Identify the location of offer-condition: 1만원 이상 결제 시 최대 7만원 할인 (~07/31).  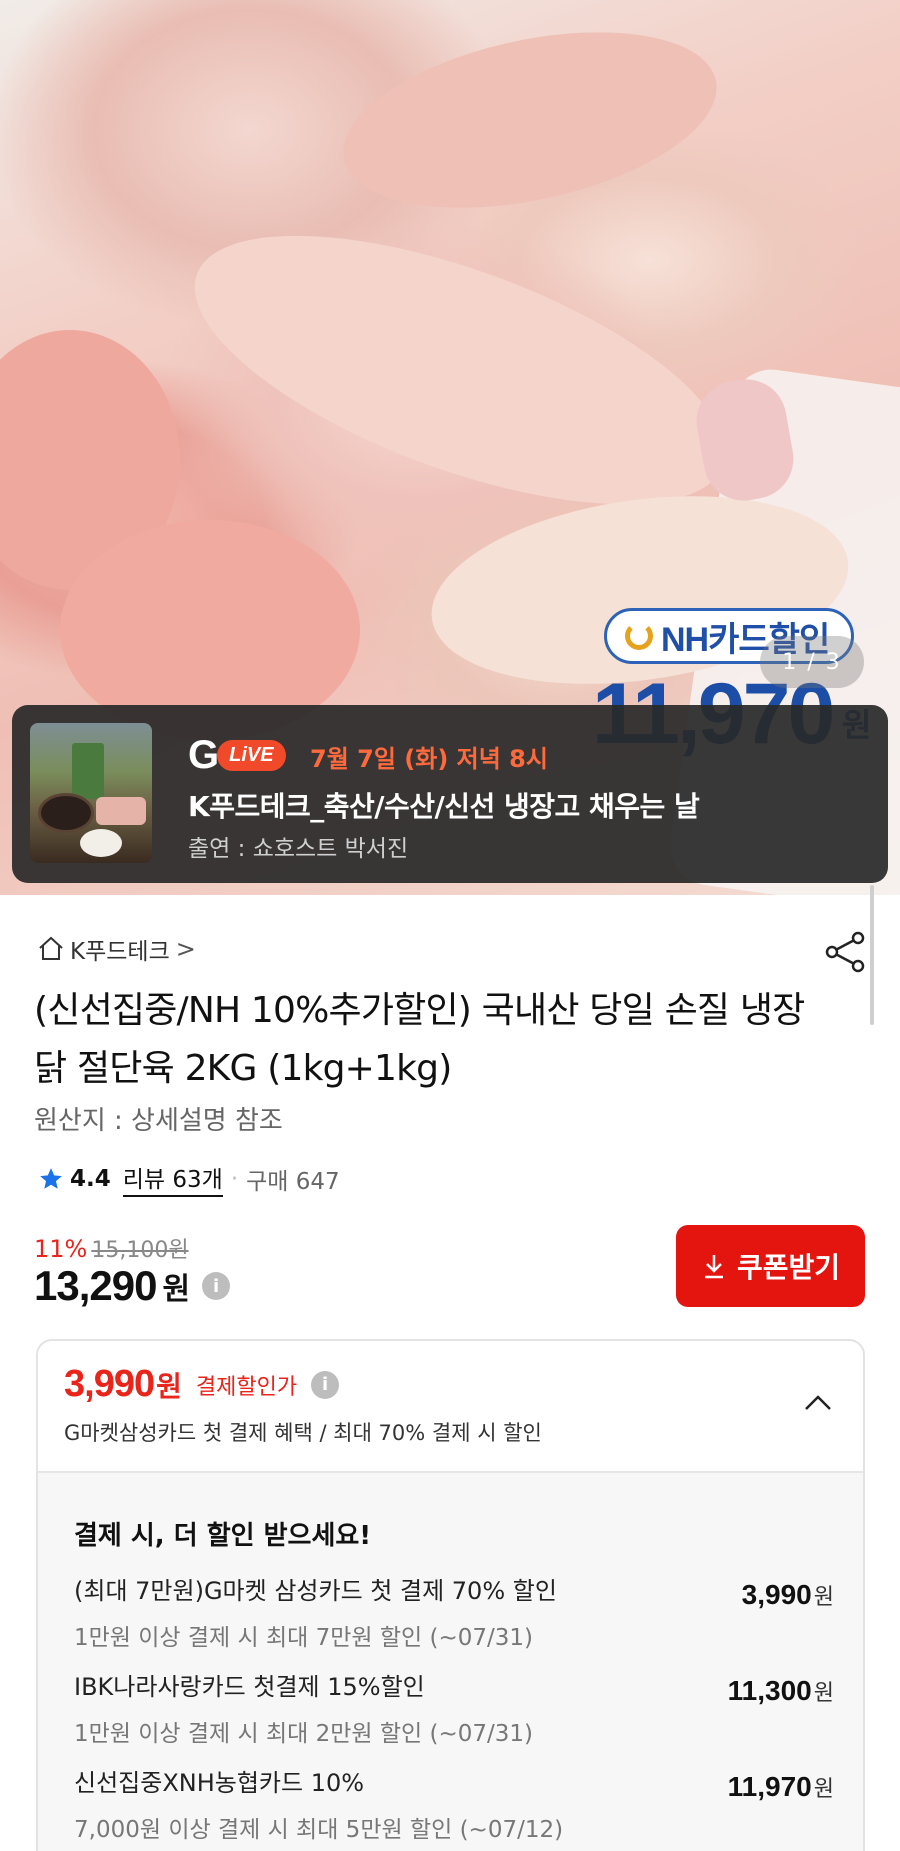
(304, 1638).